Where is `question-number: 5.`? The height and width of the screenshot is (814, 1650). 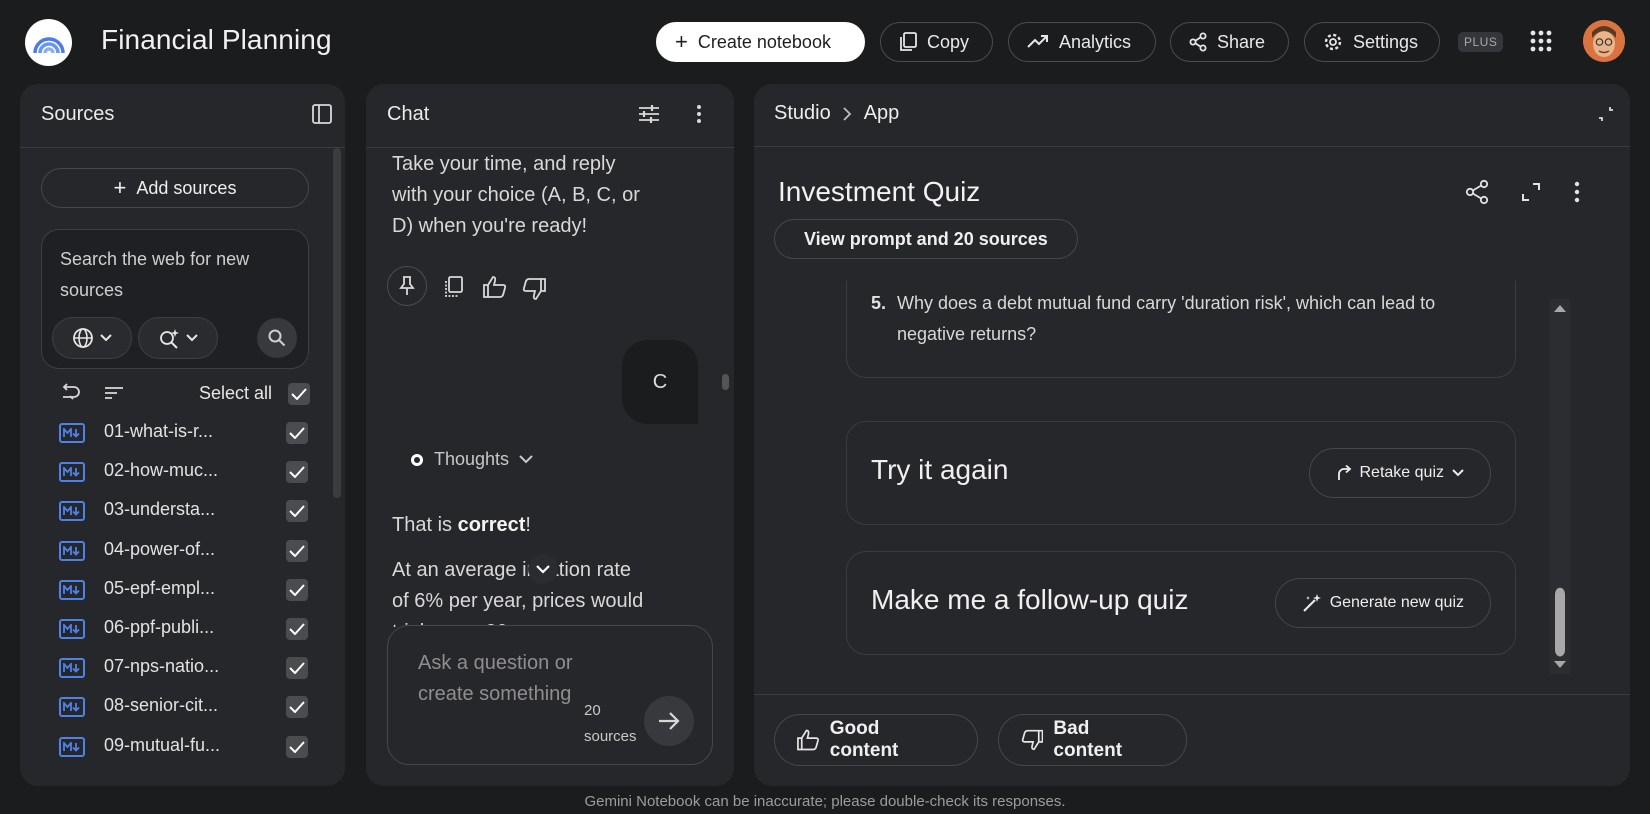
question-number: 5. is located at coordinates (879, 303).